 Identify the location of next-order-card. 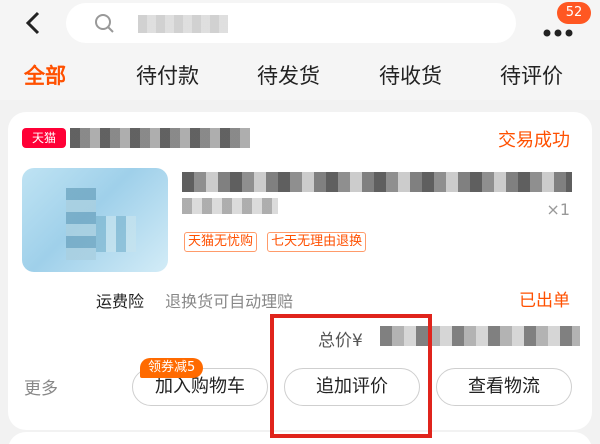
(300, 438).